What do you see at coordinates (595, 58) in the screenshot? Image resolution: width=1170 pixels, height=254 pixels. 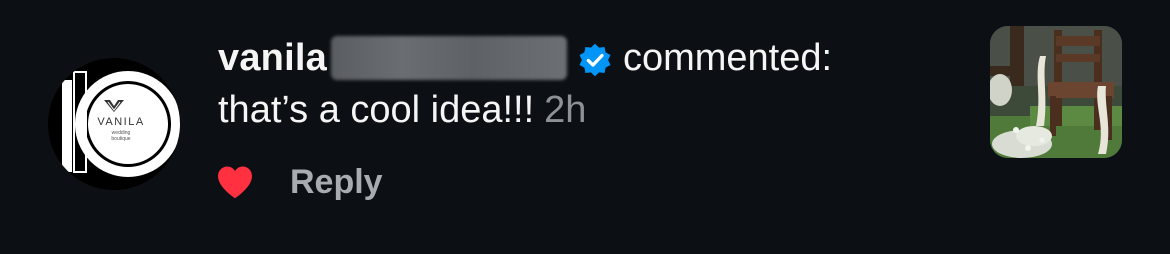 I see `verified-badge-icon` at bounding box center [595, 58].